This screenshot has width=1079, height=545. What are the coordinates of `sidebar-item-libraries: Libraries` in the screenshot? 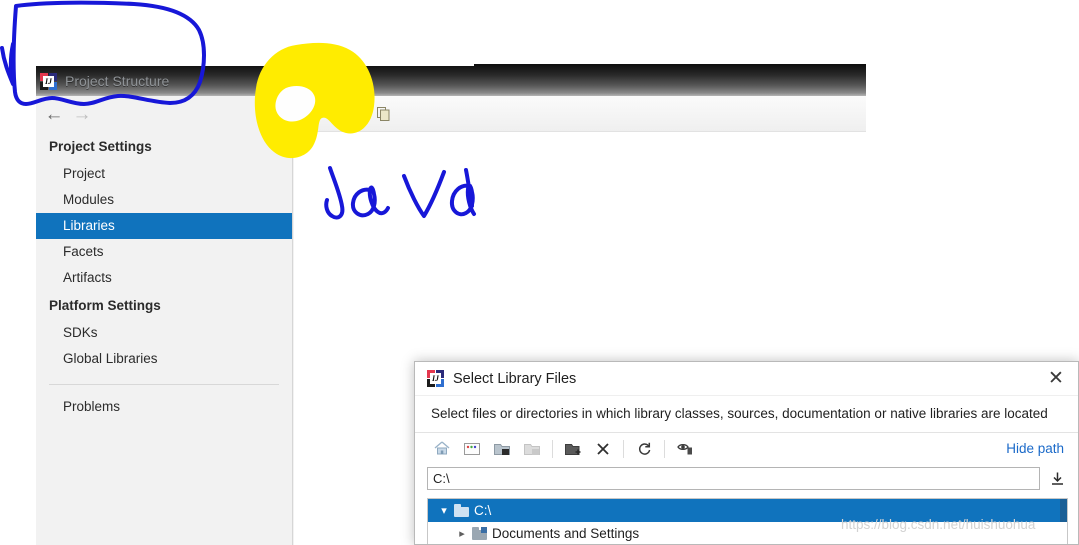 It's located at (164, 226).